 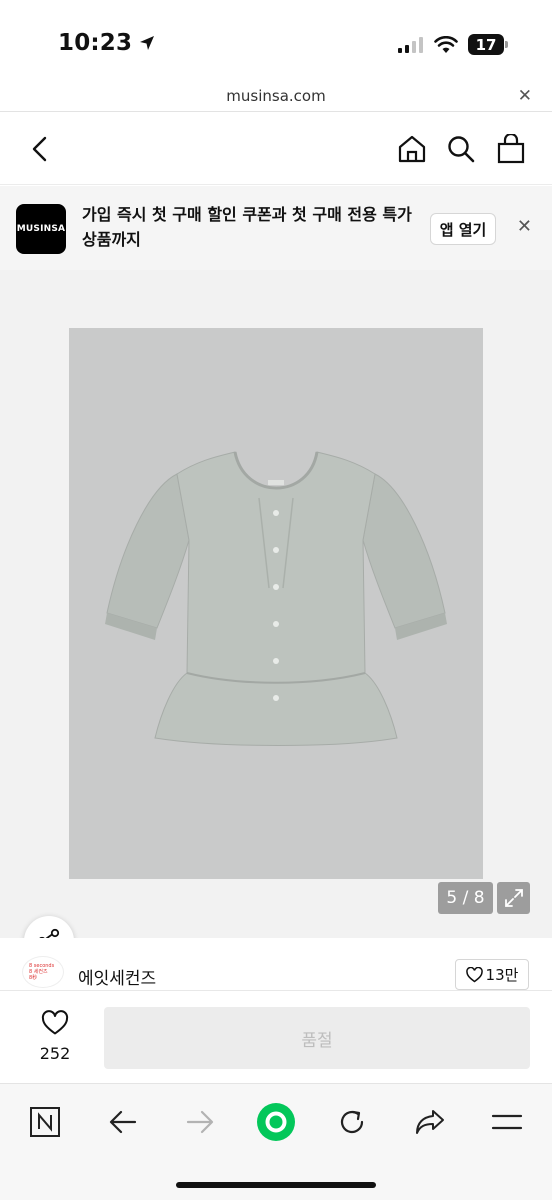 I want to click on wishlist-button: 252, so click(x=55, y=1036).